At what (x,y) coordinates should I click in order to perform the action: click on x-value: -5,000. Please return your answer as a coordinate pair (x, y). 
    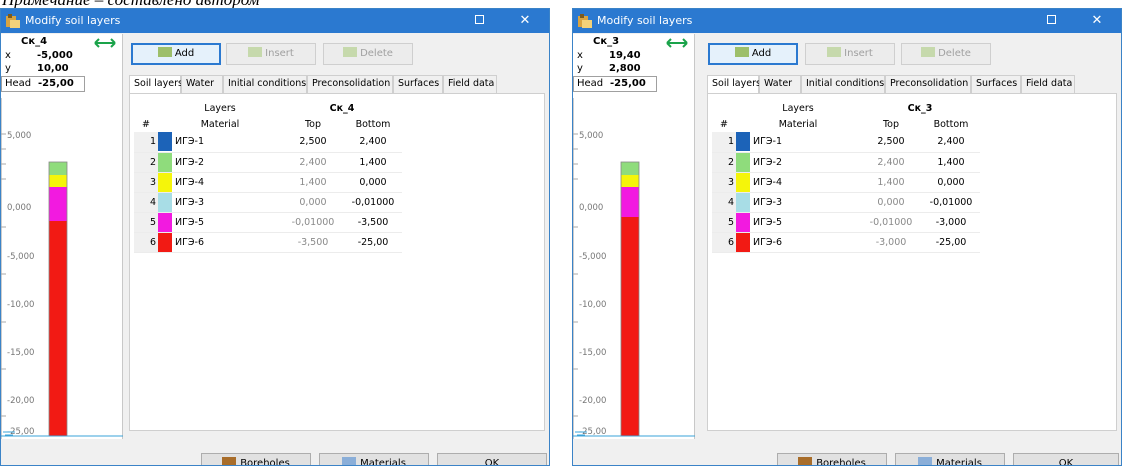
    Looking at the image, I should click on (55, 55).